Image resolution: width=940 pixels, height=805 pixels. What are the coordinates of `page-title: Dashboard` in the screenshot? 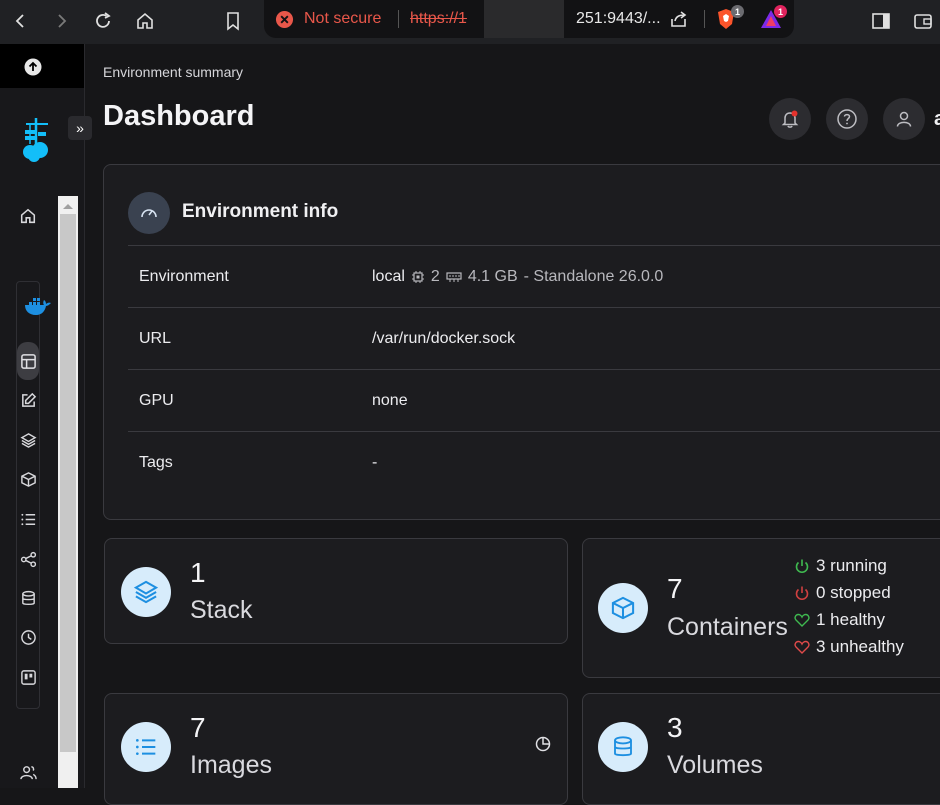 It's located at (179, 116).